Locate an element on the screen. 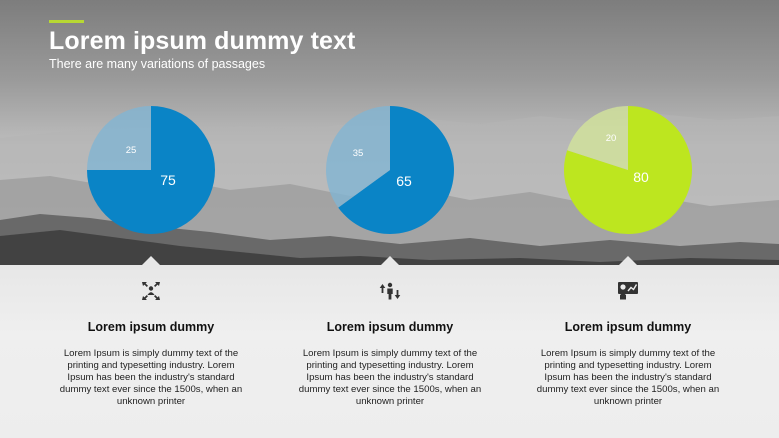 This screenshot has width=779, height=438. slice-label: 80 is located at coordinates (641, 177).